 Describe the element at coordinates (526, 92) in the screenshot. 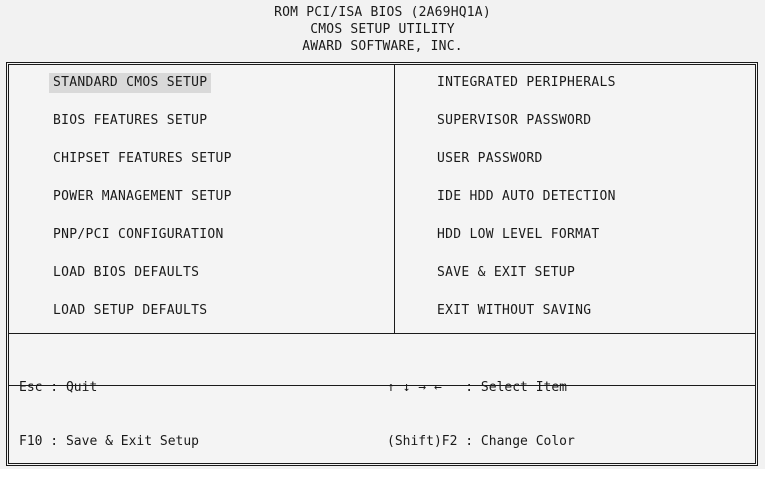

I see `menu-item-integrated-peripherals: INTEGRATED PERIPHERALS` at that location.